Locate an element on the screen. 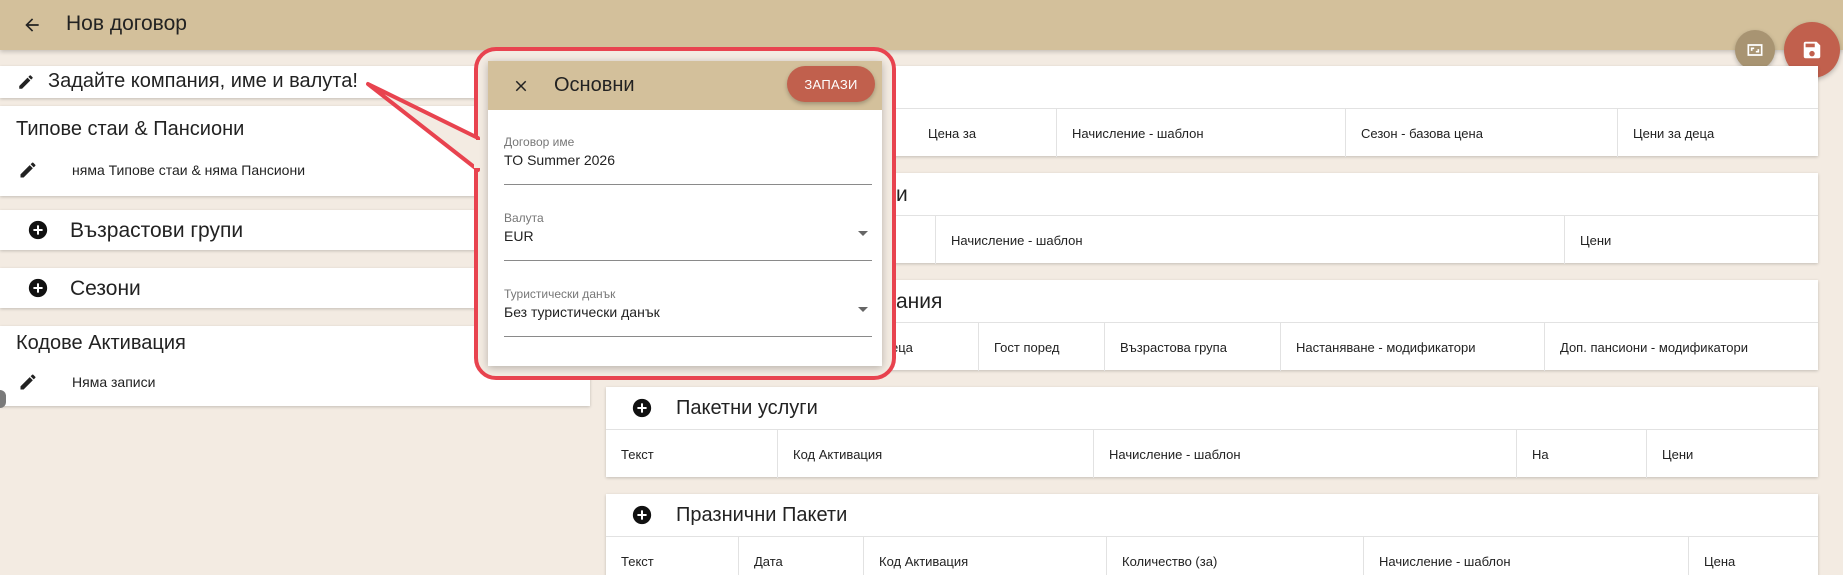 The image size is (1843, 575). fullscreen-icon is located at coordinates (1755, 50).